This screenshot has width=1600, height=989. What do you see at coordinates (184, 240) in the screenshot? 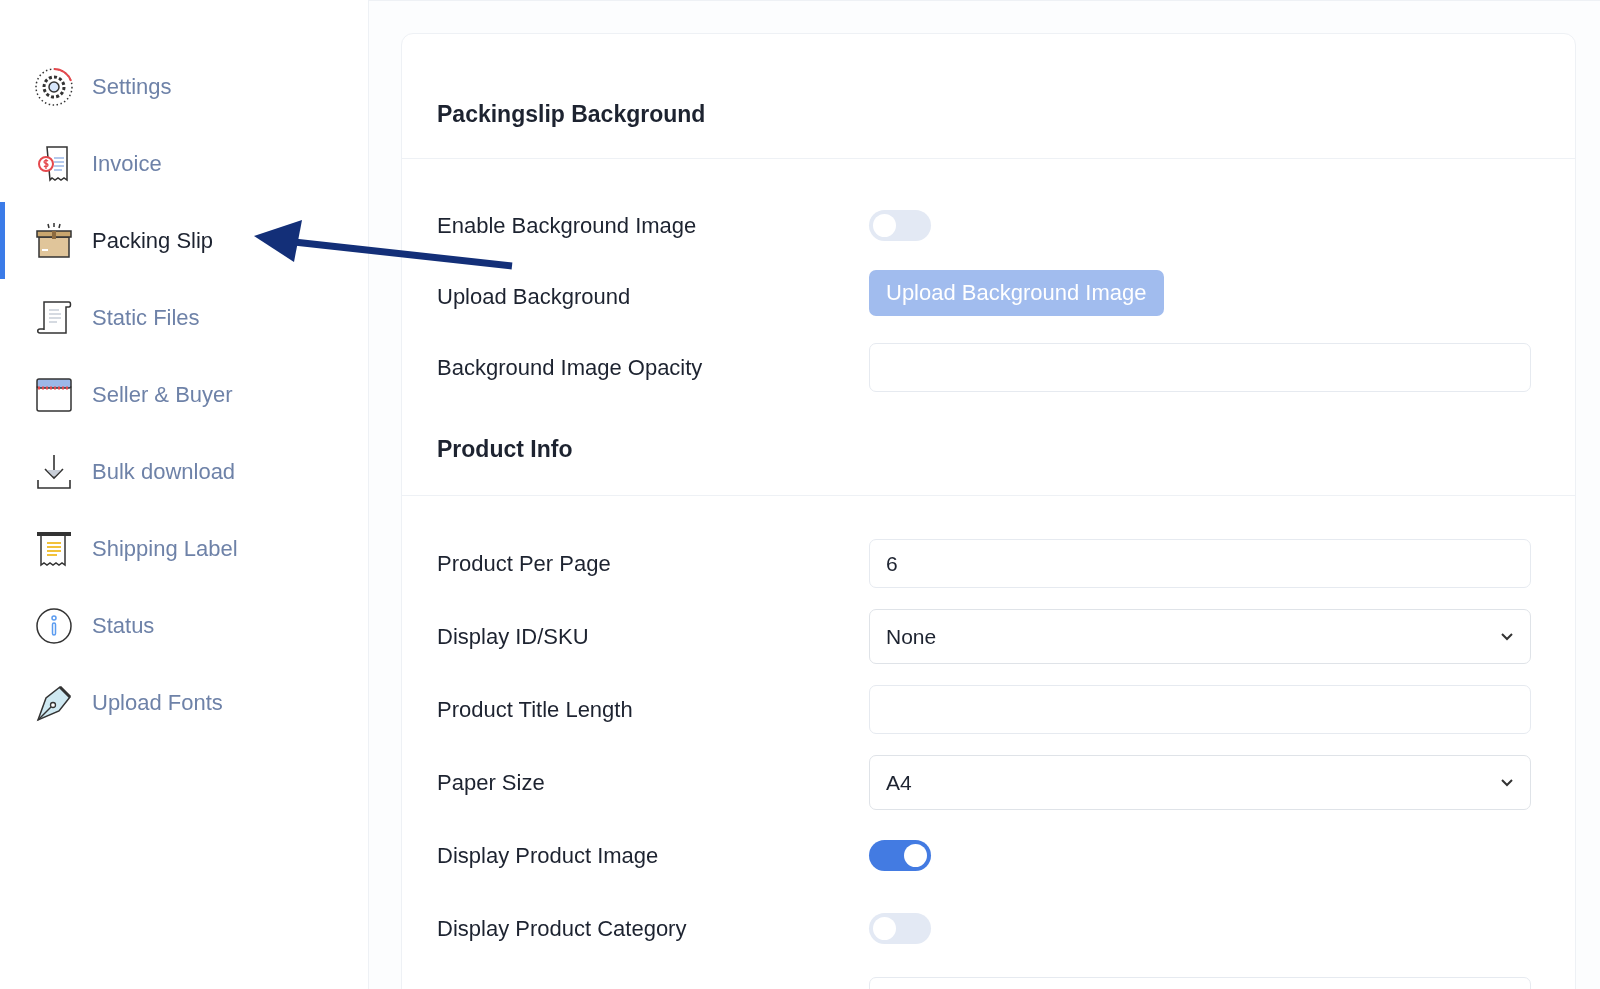
I see `sidebar-item: Packing Slip` at bounding box center [184, 240].